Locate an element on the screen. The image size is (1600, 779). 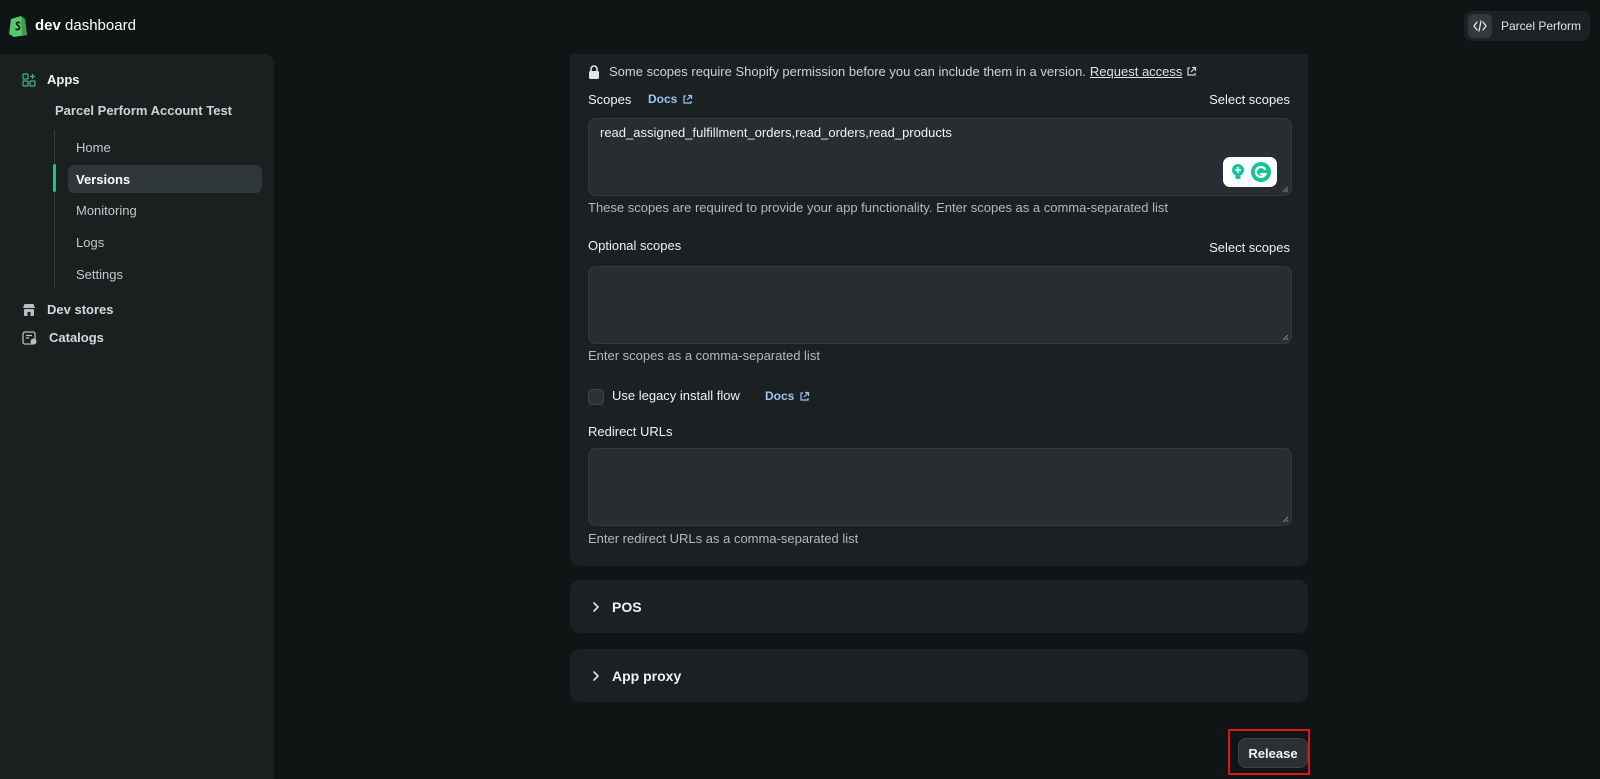
sidebar-item-settings: Settings is located at coordinates (165, 274).